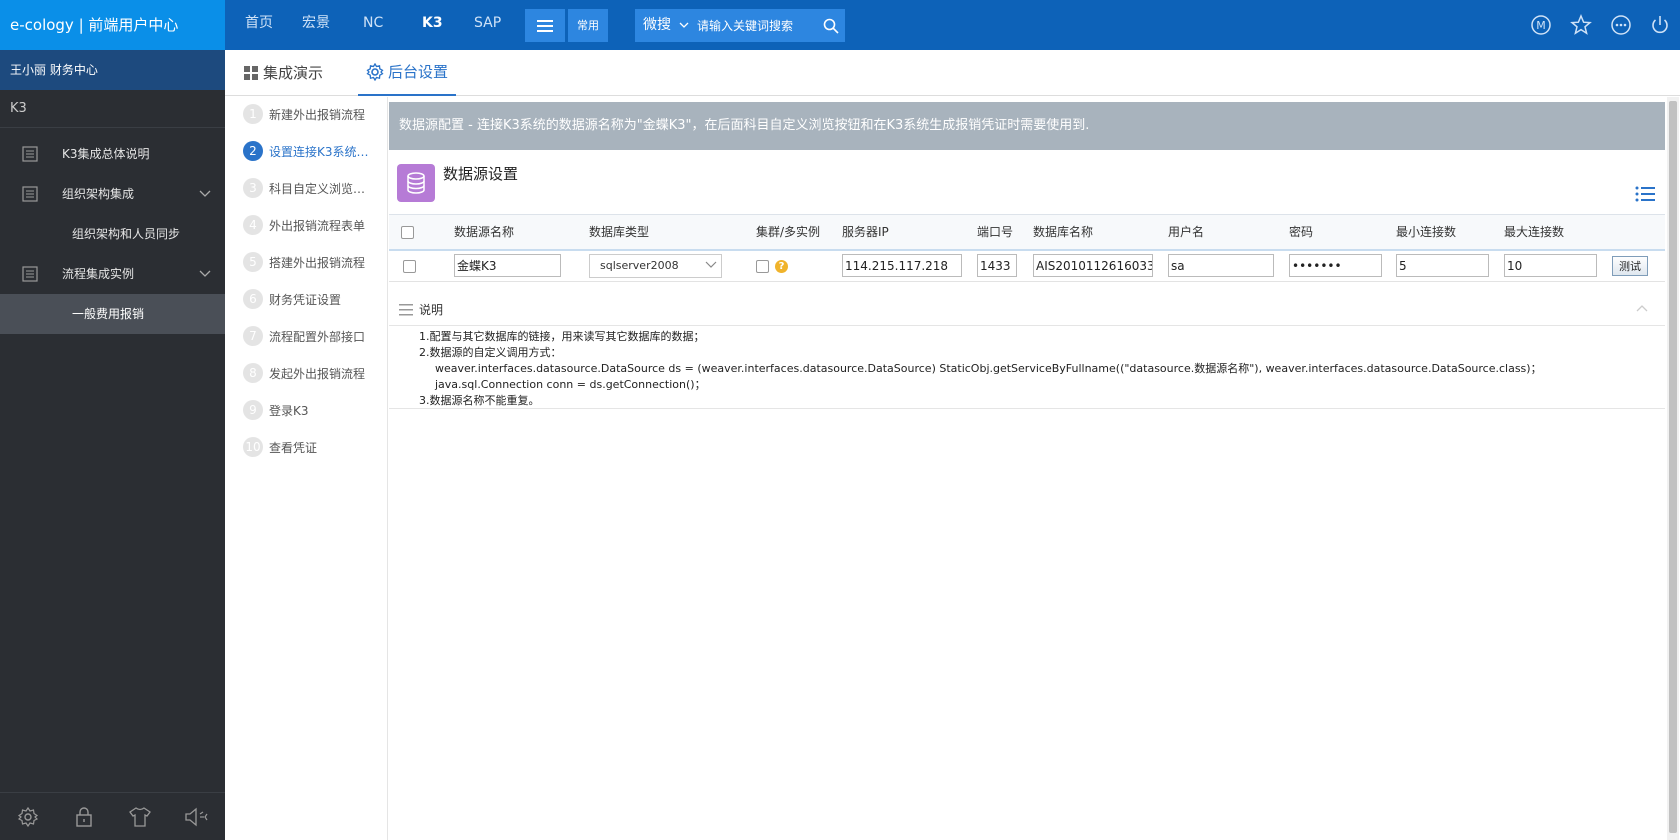 The width and height of the screenshot is (1680, 840). What do you see at coordinates (1660, 25) in the screenshot?
I see `power-icon` at bounding box center [1660, 25].